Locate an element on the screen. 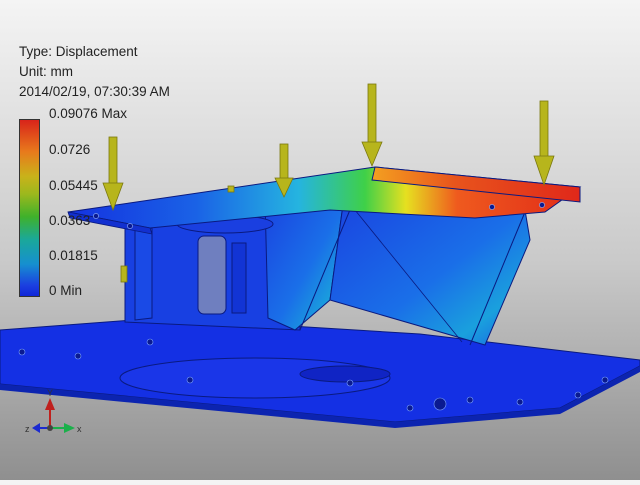  legend-label: 0.0363 is located at coordinates (70, 220).